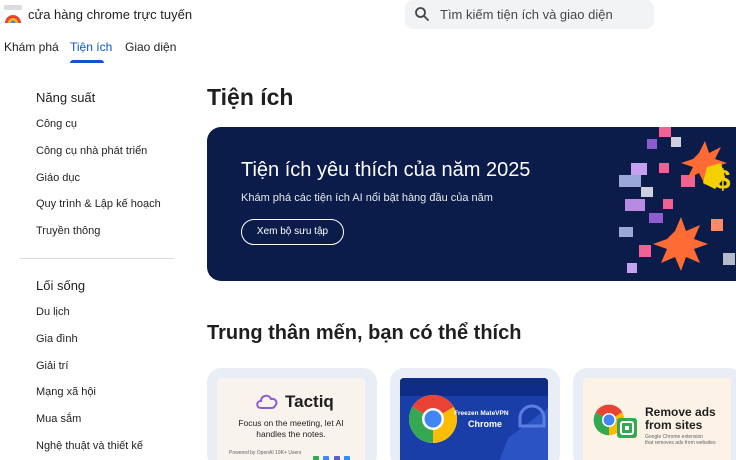 This screenshot has width=736, height=460. What do you see at coordinates (56, 124) in the screenshot?
I see `sidebar-item-tools: Công cụ` at bounding box center [56, 124].